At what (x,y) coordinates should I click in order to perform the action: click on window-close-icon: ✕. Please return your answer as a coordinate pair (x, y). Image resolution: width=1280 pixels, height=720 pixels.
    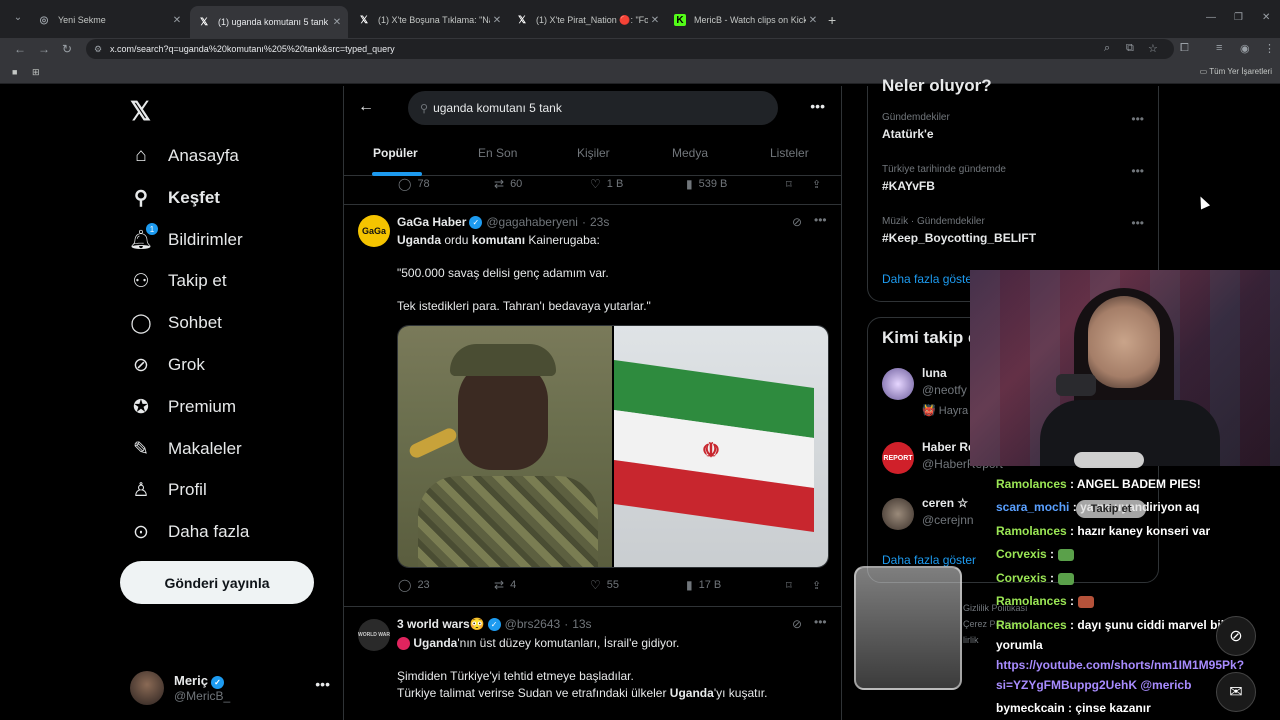
    Looking at the image, I should click on (1266, 17).